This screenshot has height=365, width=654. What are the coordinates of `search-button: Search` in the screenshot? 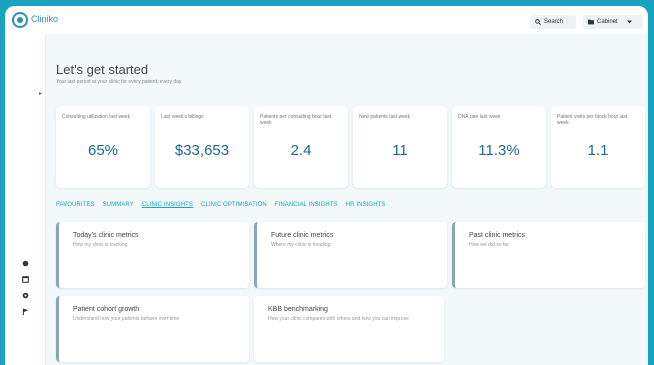 It's located at (553, 22).